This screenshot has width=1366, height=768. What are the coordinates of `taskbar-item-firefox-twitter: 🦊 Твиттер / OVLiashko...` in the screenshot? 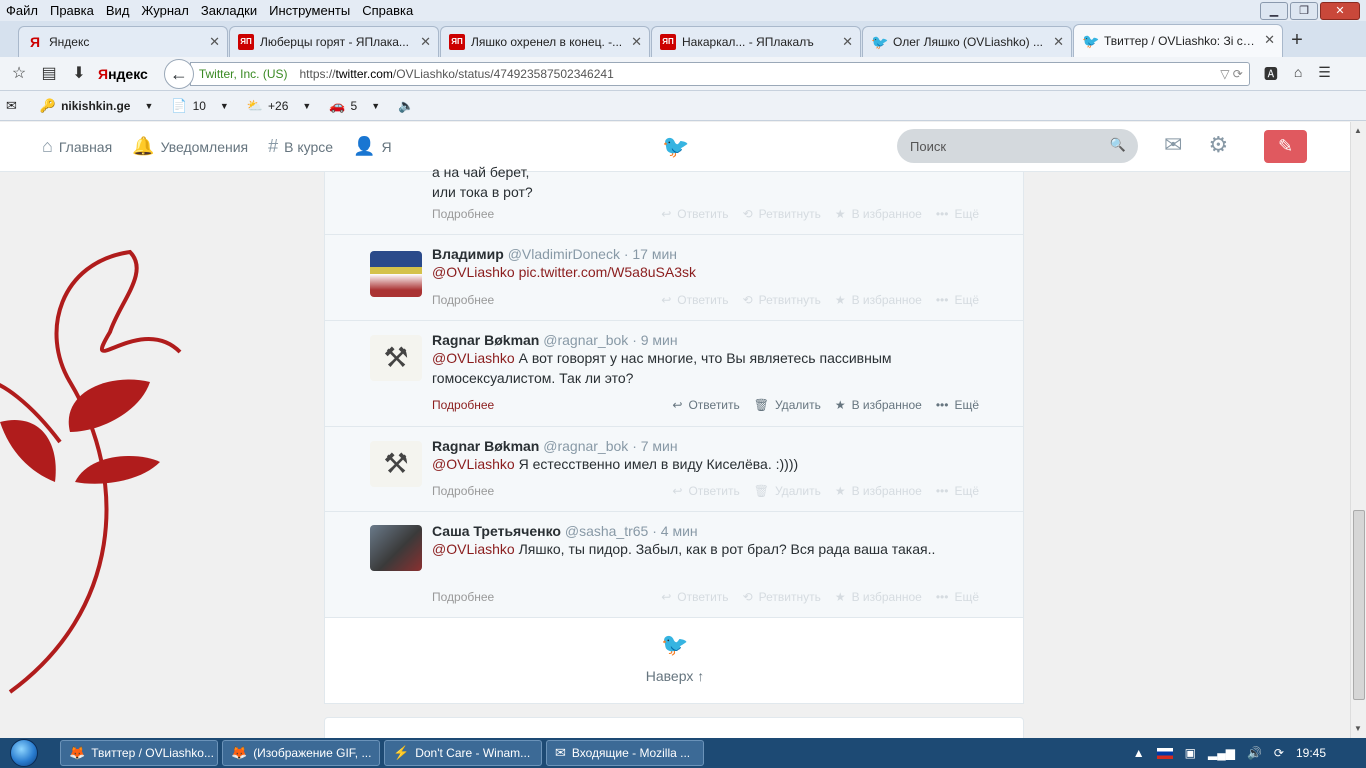 It's located at (139, 753).